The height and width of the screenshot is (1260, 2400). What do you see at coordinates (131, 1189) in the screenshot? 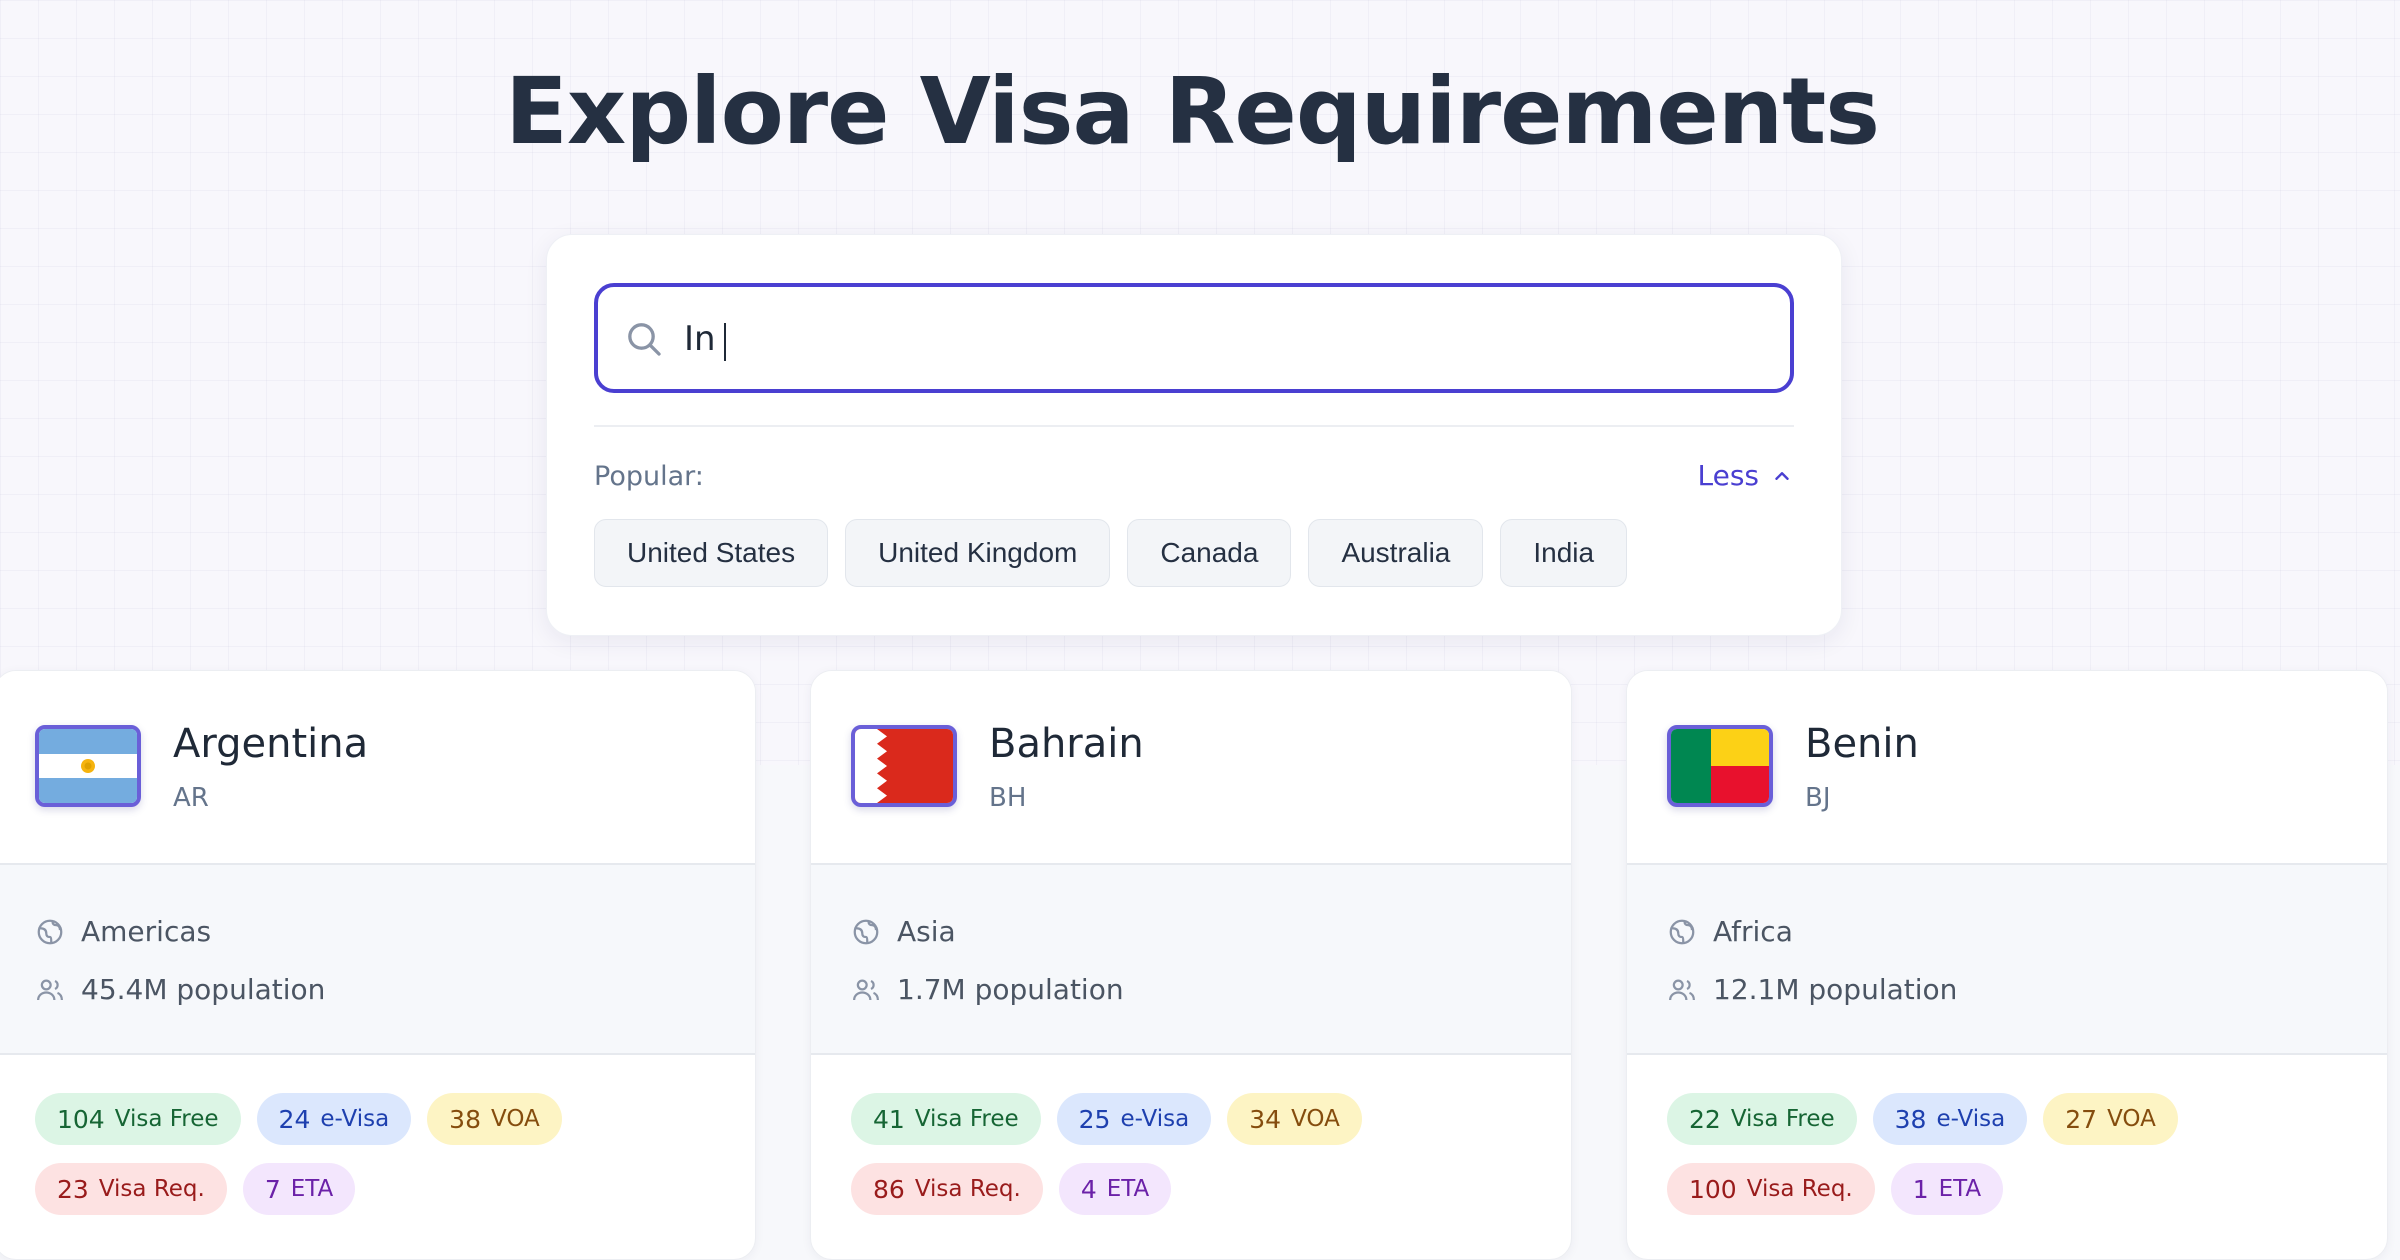
I see `badge-visa-req: 23 Visa Req.` at bounding box center [131, 1189].